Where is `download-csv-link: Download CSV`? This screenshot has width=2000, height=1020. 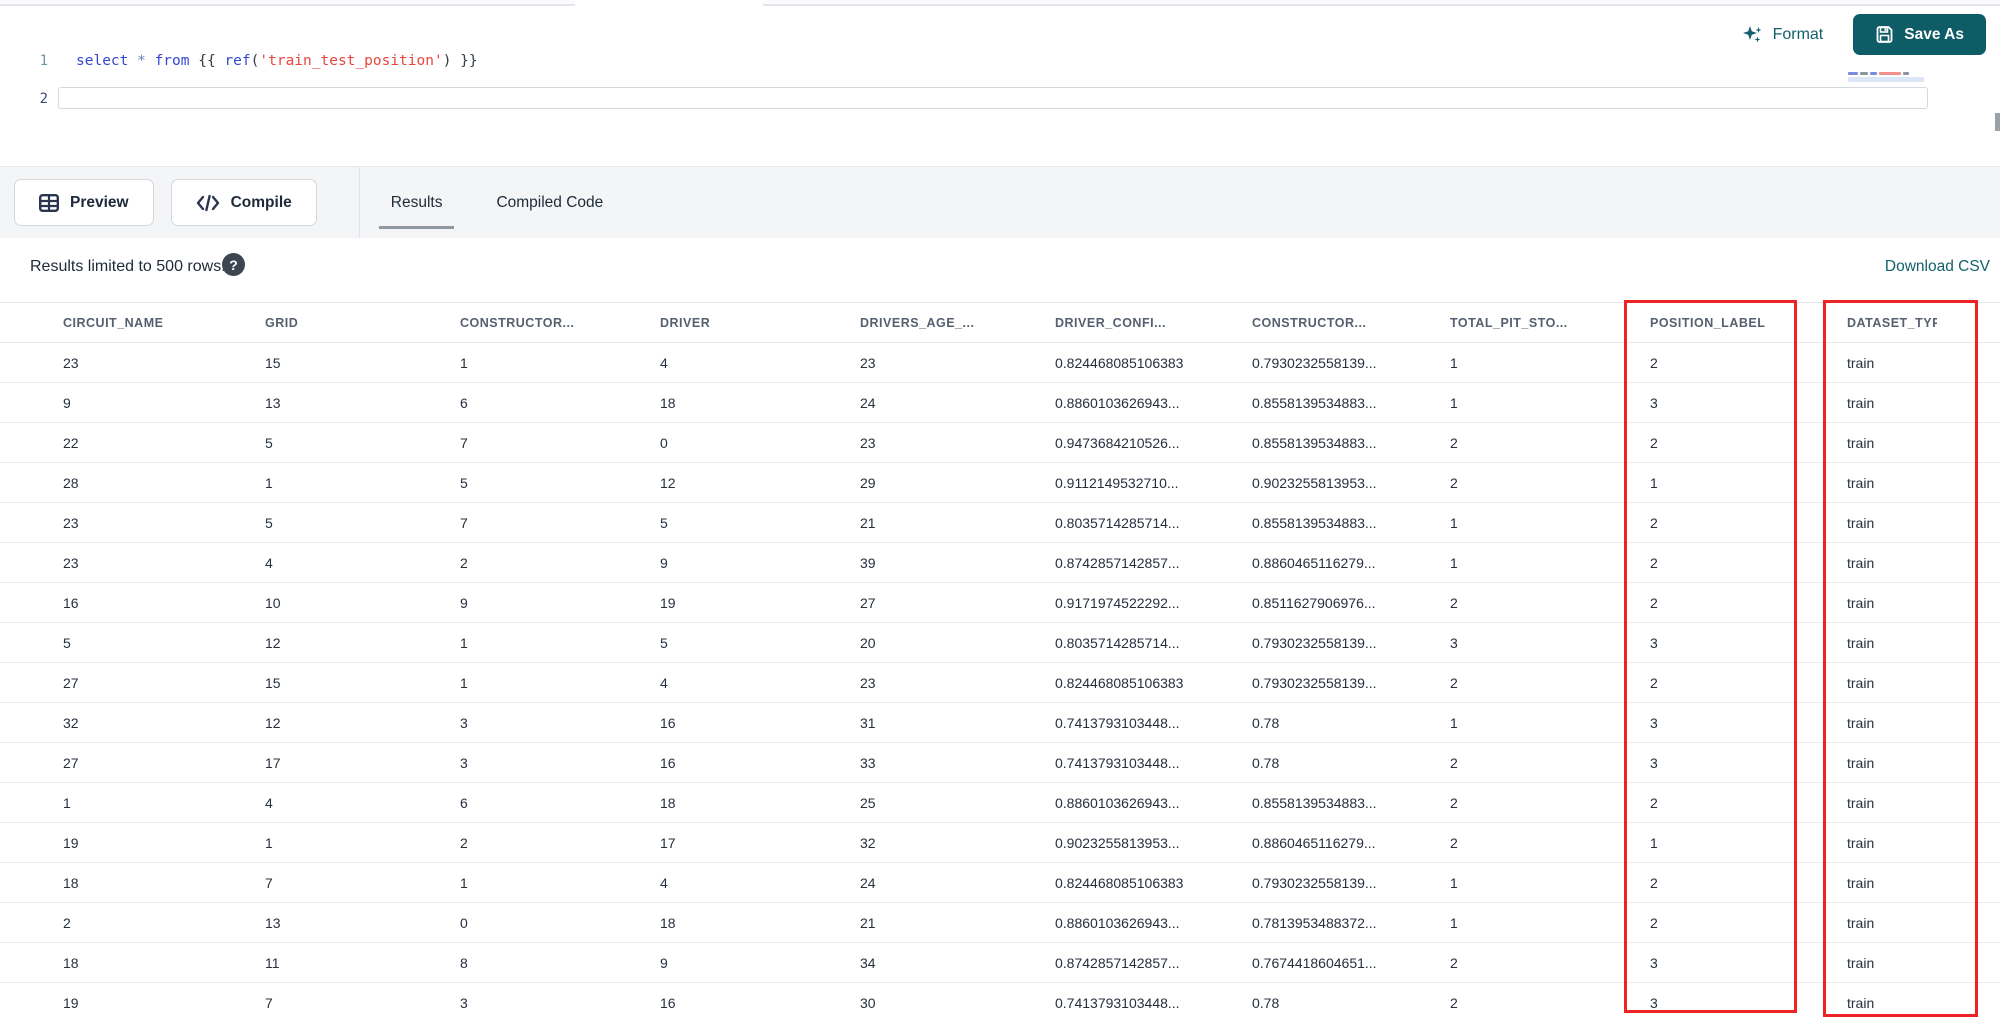
download-csv-link: Download CSV is located at coordinates (1937, 267).